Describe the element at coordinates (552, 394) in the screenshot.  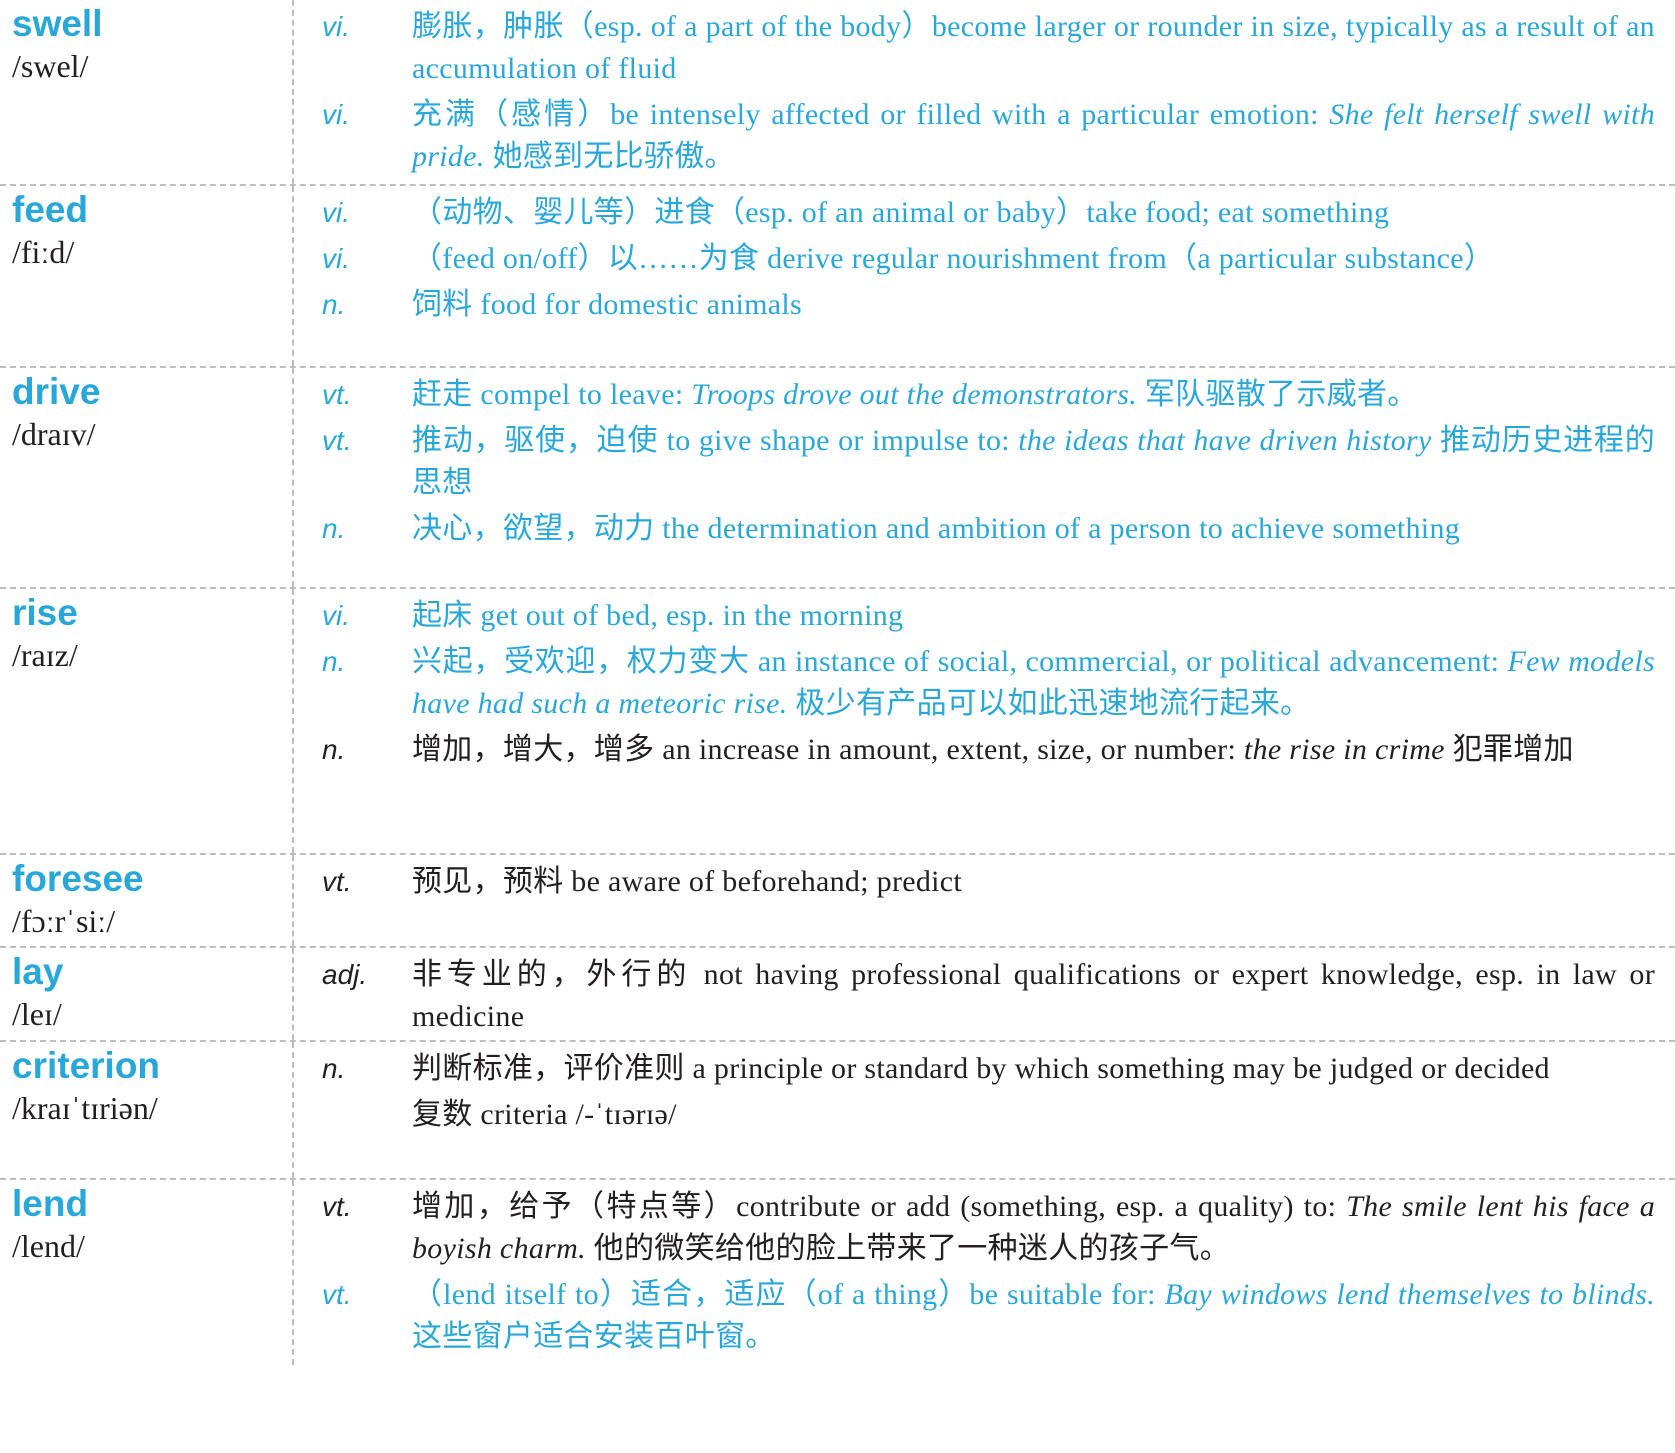
I see `definition-text: 赶走 compel to leave:` at that location.